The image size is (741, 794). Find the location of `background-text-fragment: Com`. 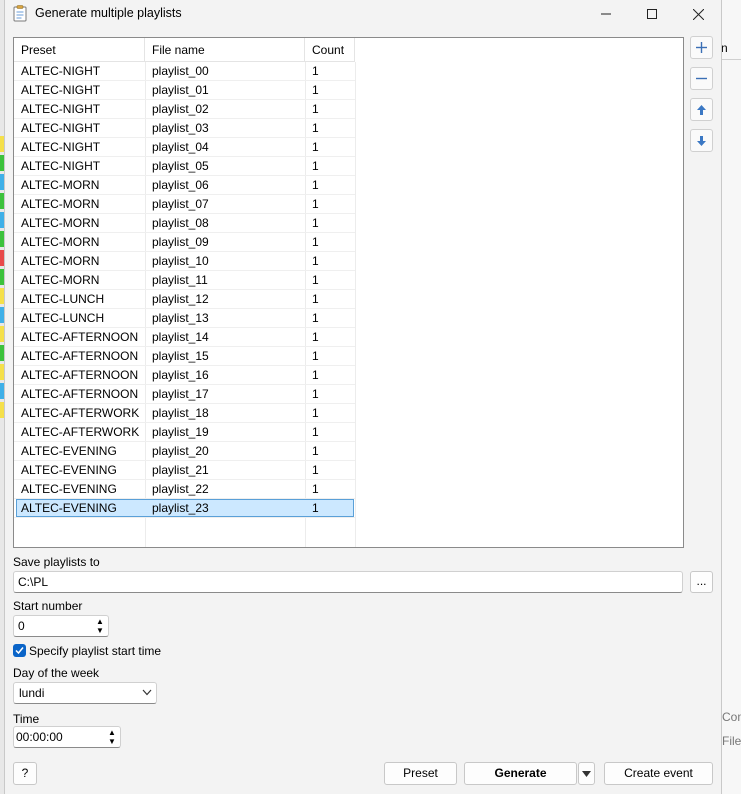

background-text-fragment: Com is located at coordinates (731, 717).